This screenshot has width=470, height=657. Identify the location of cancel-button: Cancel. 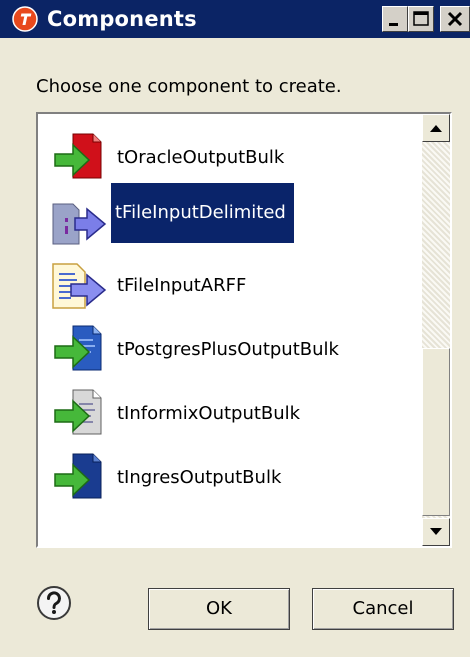
(383, 609).